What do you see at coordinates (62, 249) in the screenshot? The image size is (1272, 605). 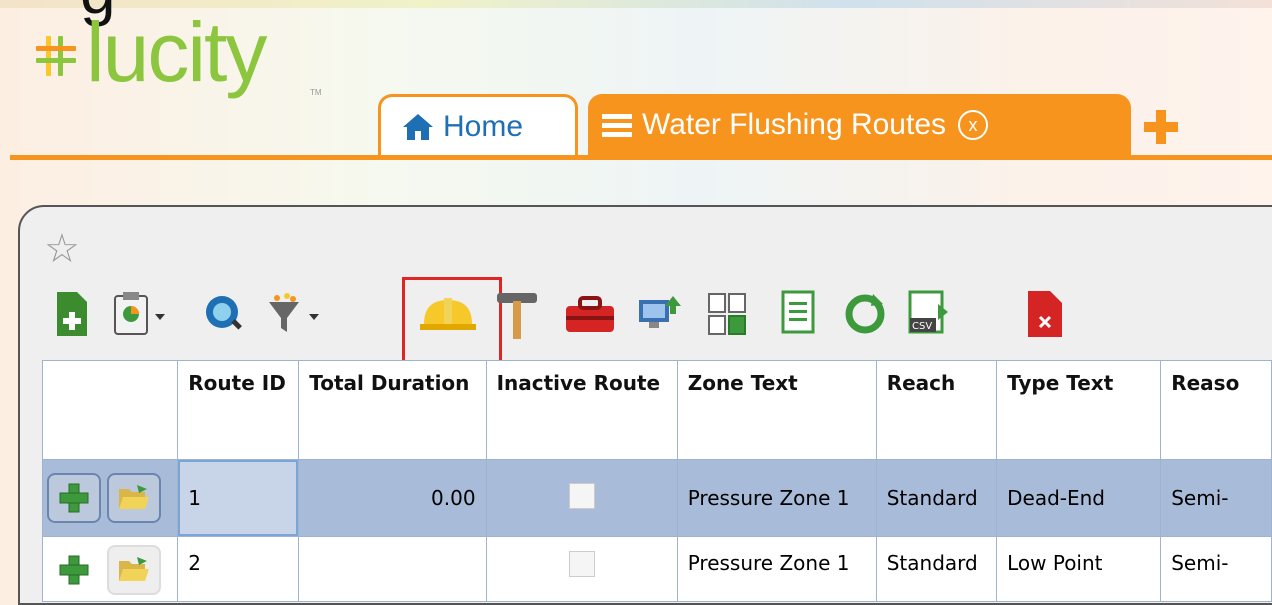 I see `favorite-star-icon: ☆` at bounding box center [62, 249].